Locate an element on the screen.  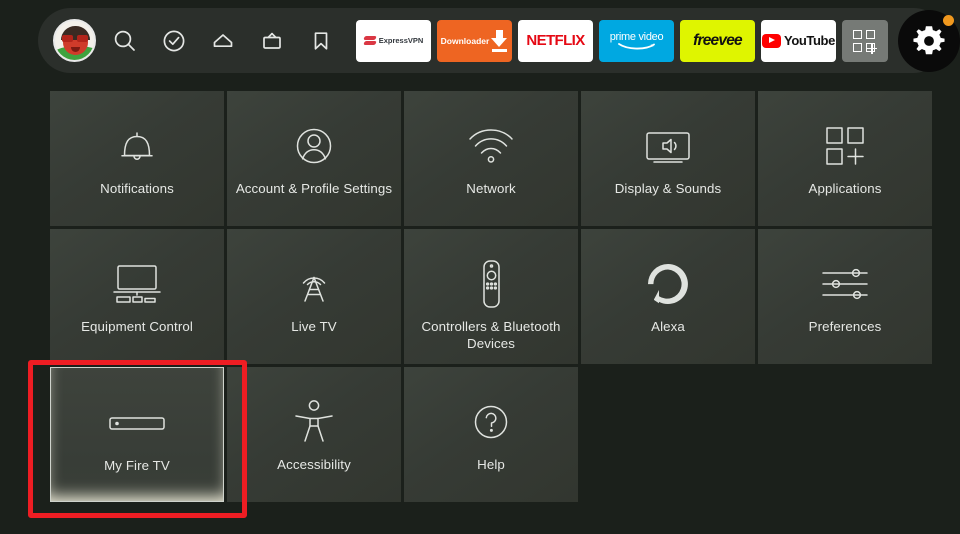
settings-tile-label: Alexa is located at coordinates (668, 326).